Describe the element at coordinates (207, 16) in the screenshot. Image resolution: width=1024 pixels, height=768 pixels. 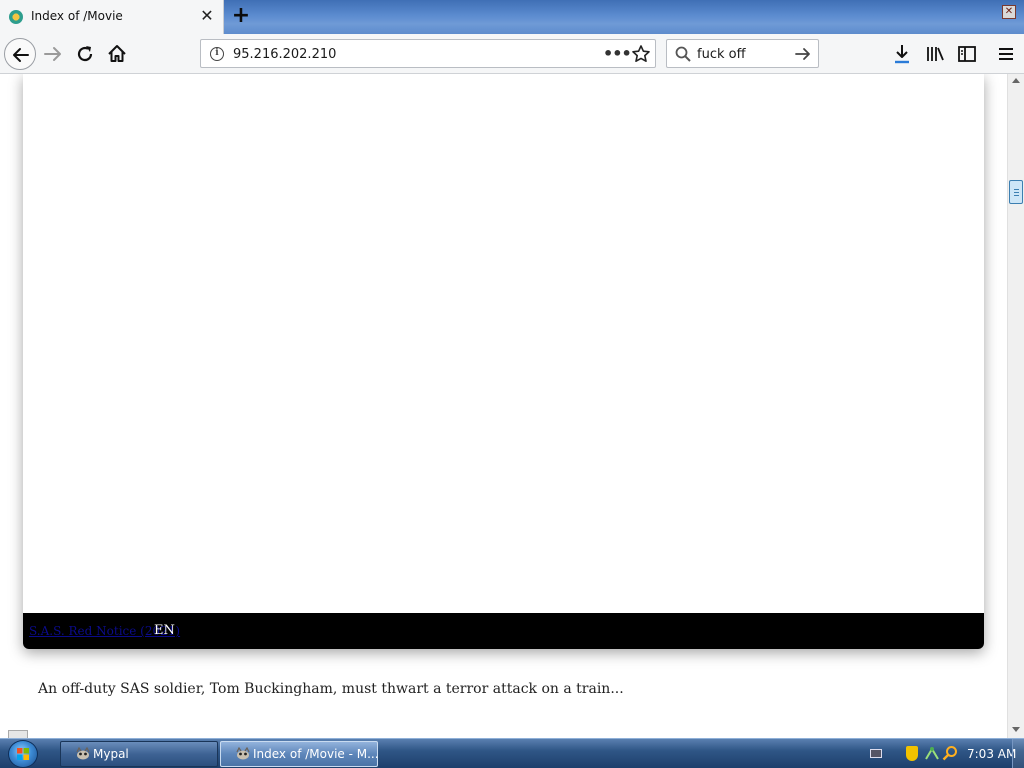
I see `tab-close-icon: ✕` at that location.